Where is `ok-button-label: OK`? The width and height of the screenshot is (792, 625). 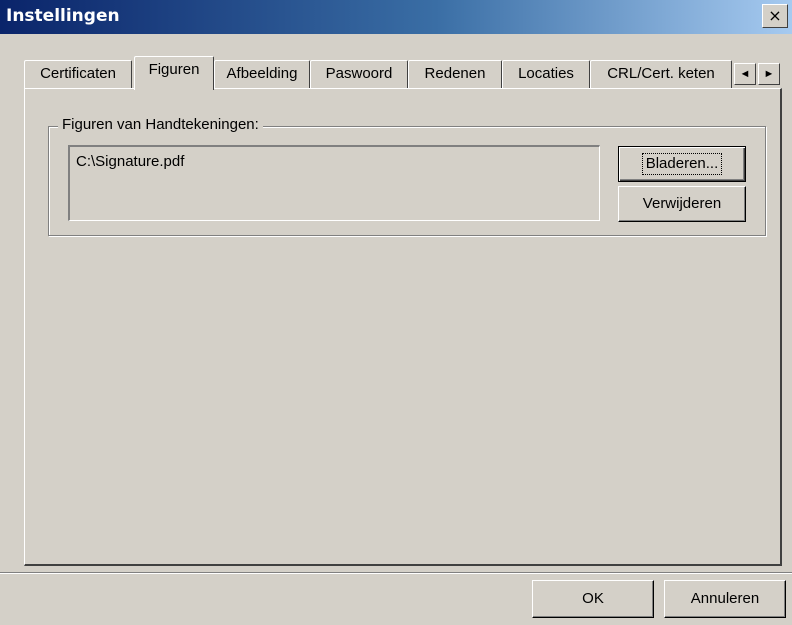 ok-button-label: OK is located at coordinates (593, 598).